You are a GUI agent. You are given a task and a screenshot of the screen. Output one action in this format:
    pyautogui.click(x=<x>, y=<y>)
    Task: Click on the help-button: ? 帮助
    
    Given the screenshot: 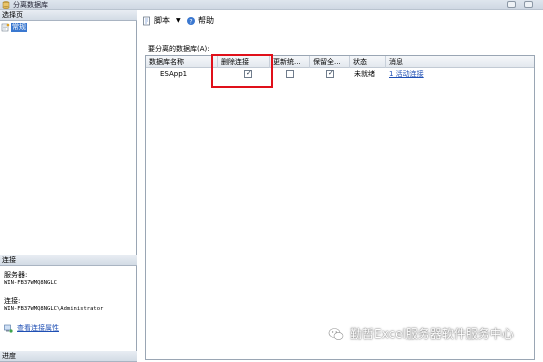 What is the action you would take?
    pyautogui.click(x=200, y=20)
    